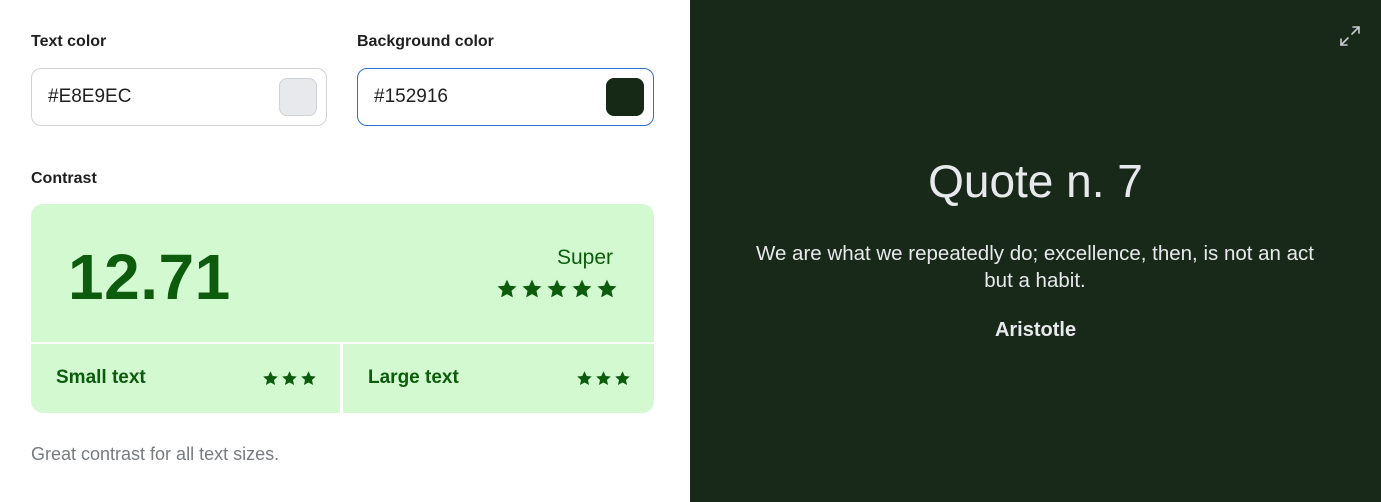 The width and height of the screenshot is (1381, 502). What do you see at coordinates (155, 454) in the screenshot?
I see `contrast-summary-text: Great contrast for all text sizes.` at bounding box center [155, 454].